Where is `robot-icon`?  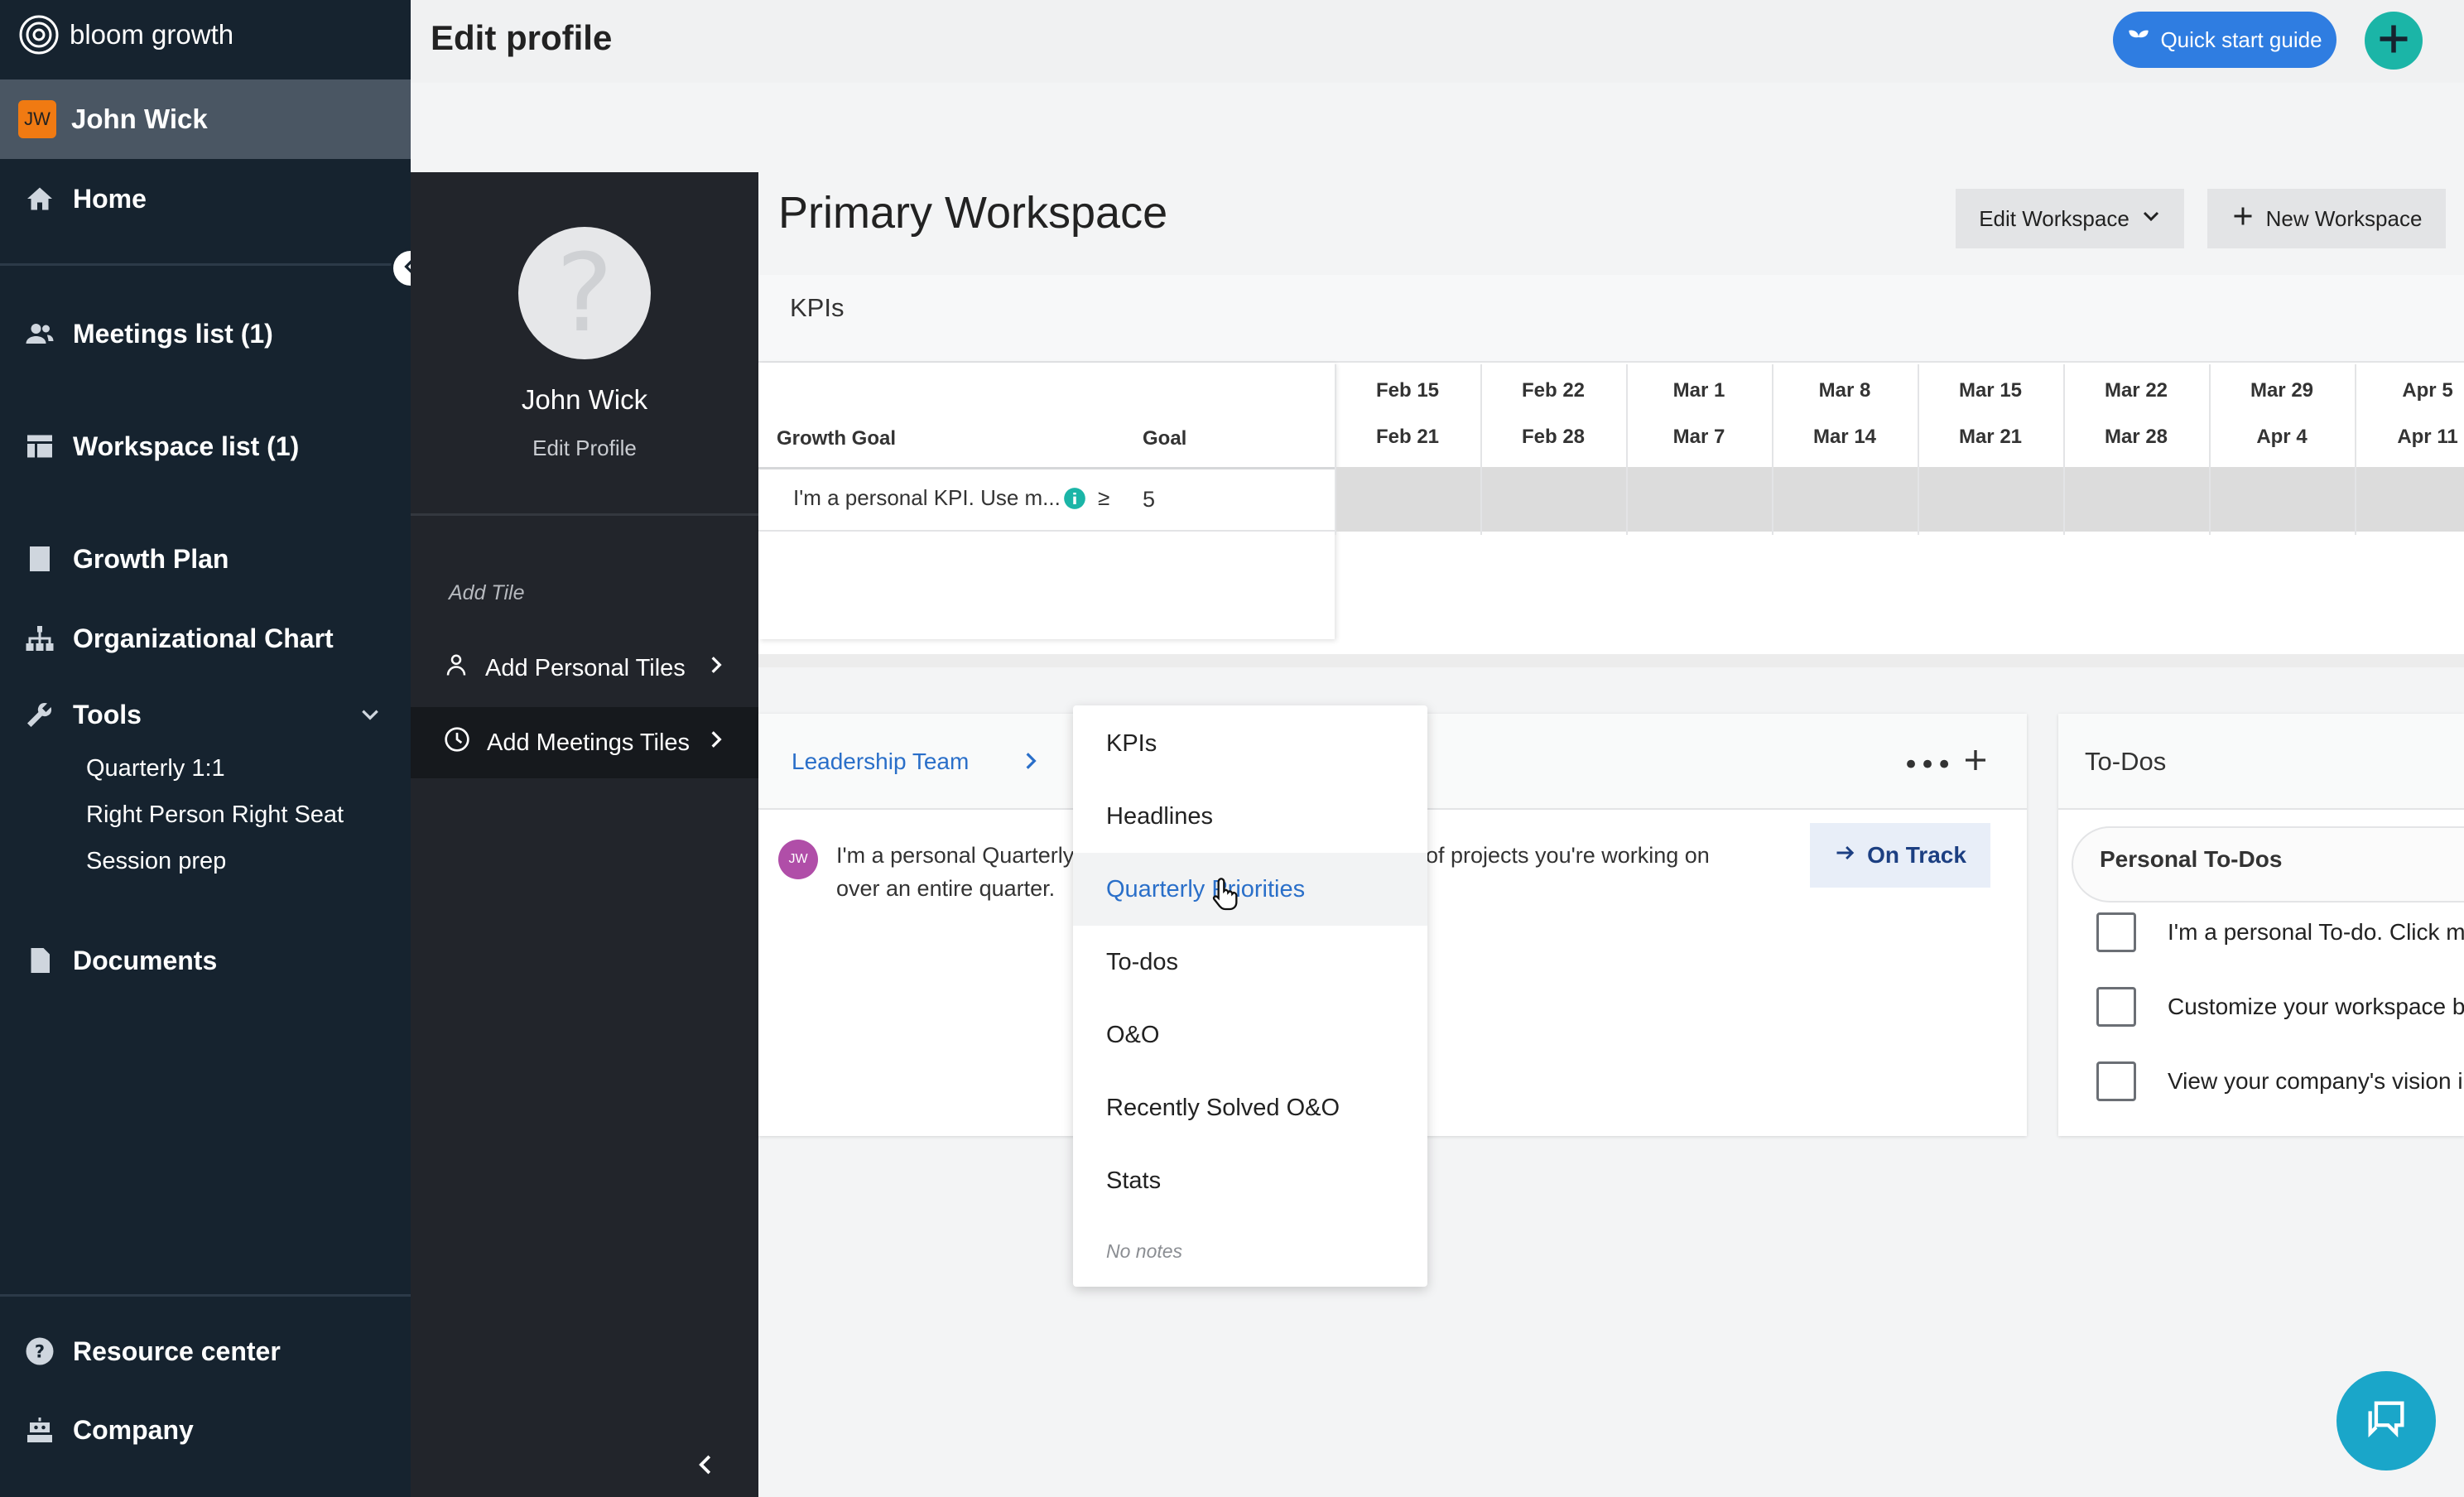
robot-icon is located at coordinates (39, 1429).